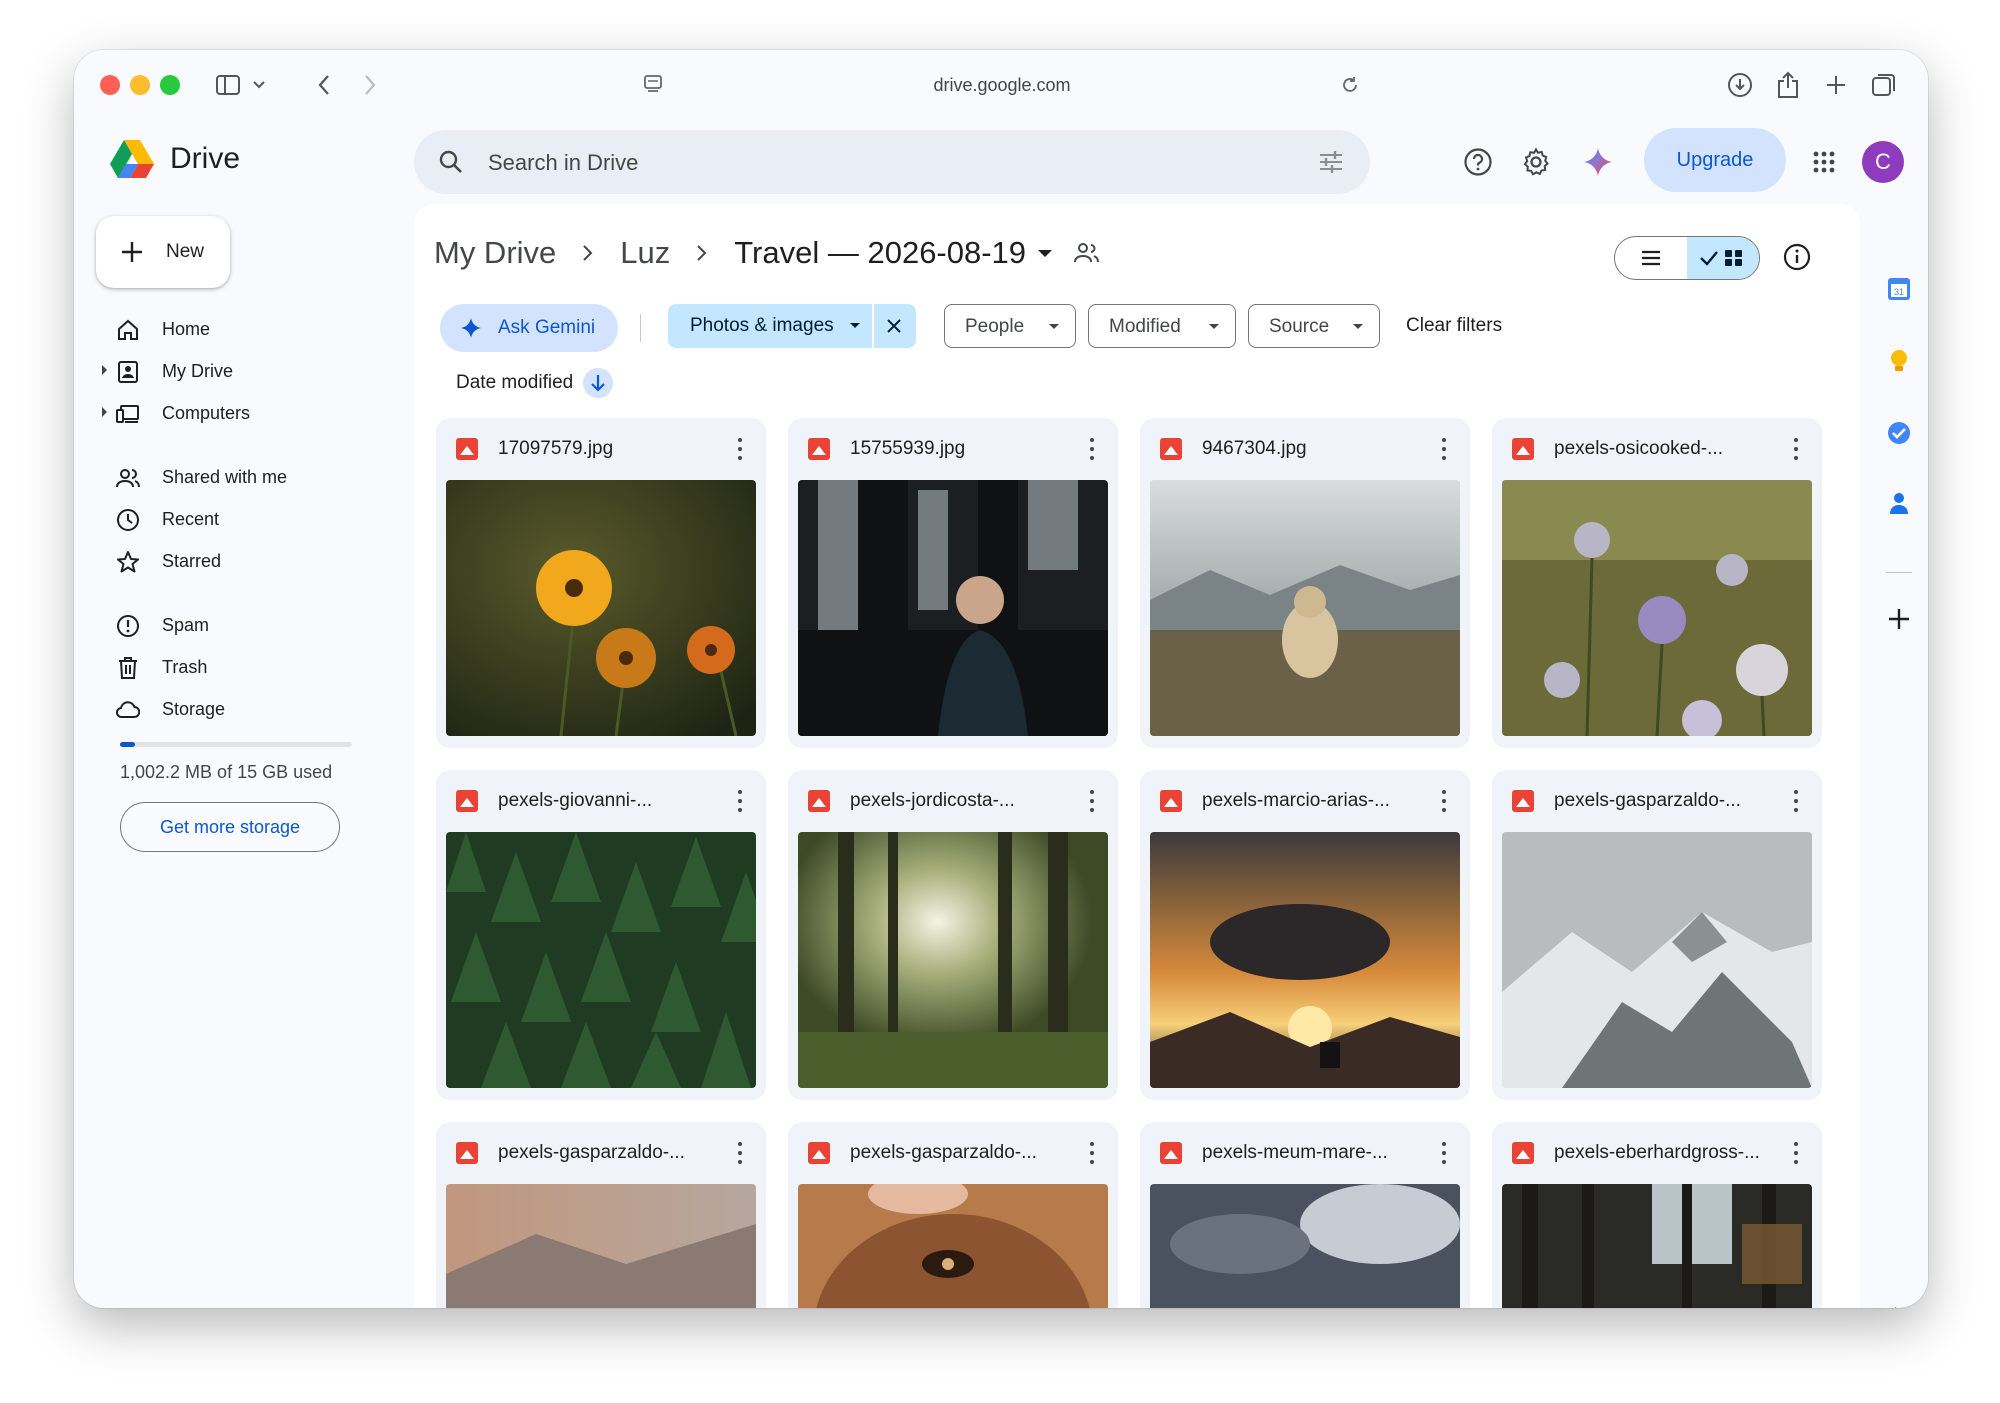  What do you see at coordinates (243, 85) in the screenshot?
I see `sidebar-toggle-button` at bounding box center [243, 85].